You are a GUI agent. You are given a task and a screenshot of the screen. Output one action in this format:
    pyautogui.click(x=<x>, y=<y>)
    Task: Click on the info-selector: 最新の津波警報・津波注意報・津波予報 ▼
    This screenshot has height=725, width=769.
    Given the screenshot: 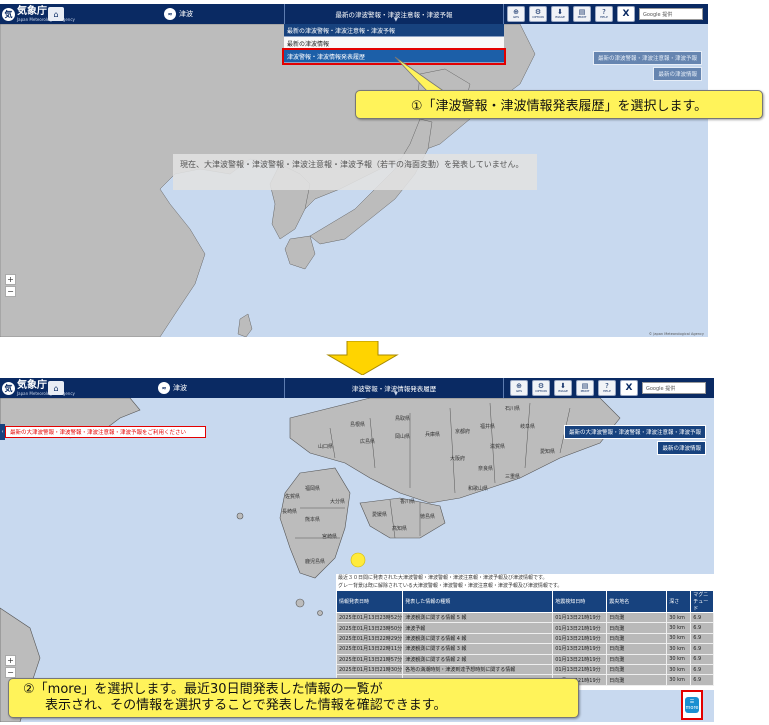 What is the action you would take?
    pyautogui.click(x=394, y=14)
    